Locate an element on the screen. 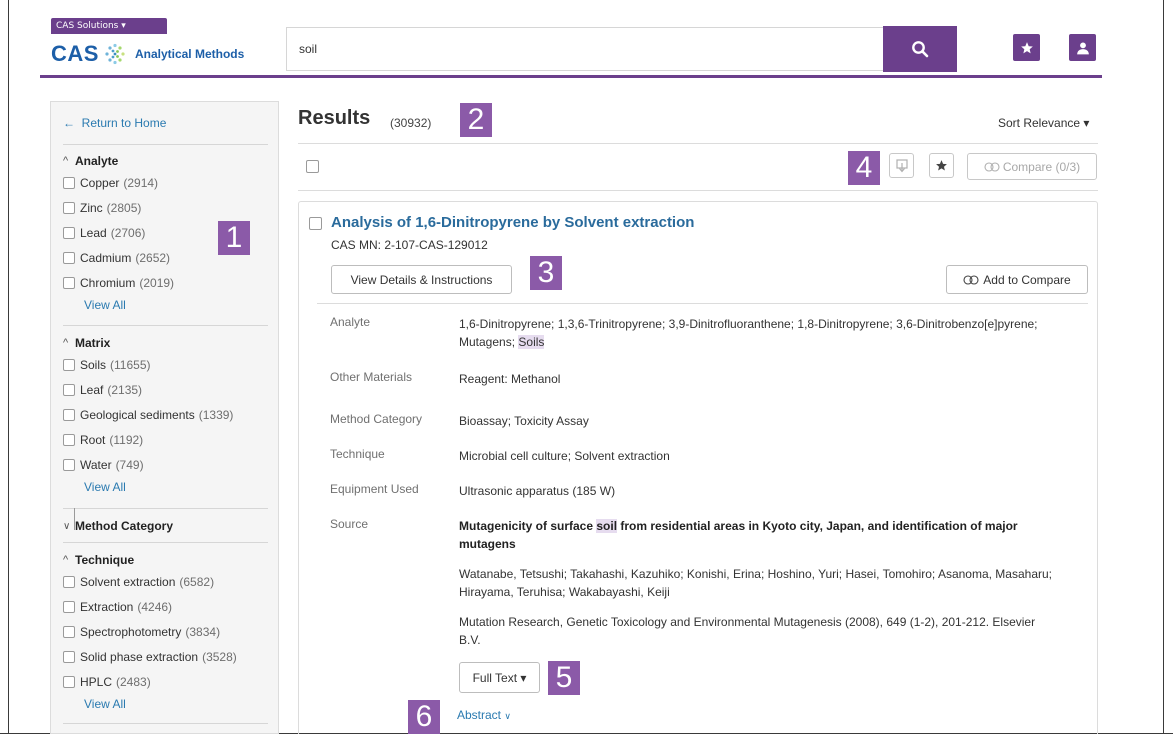 The height and width of the screenshot is (734, 1173). sort-dropdown: Sort Relevance ▾ is located at coordinates (1043, 123).